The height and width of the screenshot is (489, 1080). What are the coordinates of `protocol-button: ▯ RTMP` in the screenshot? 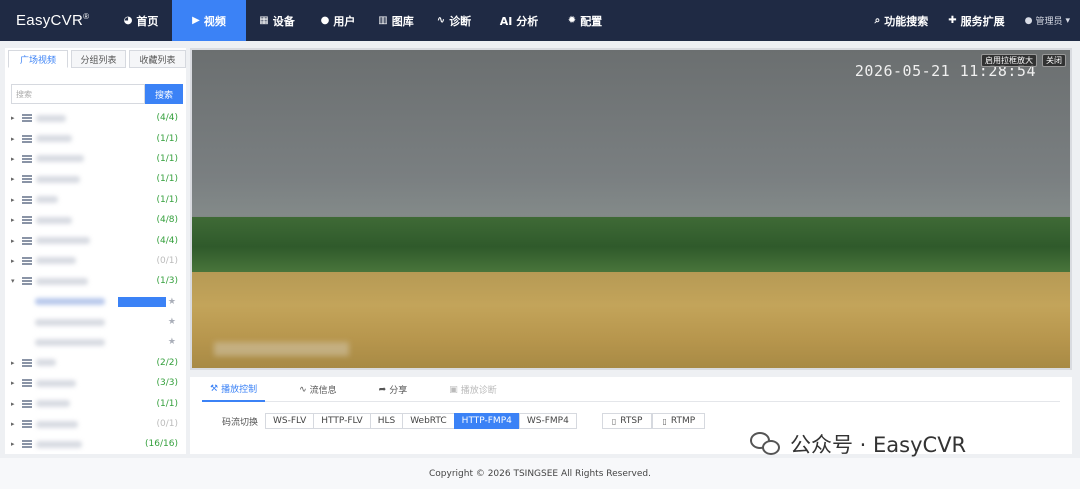 It's located at (679, 421).